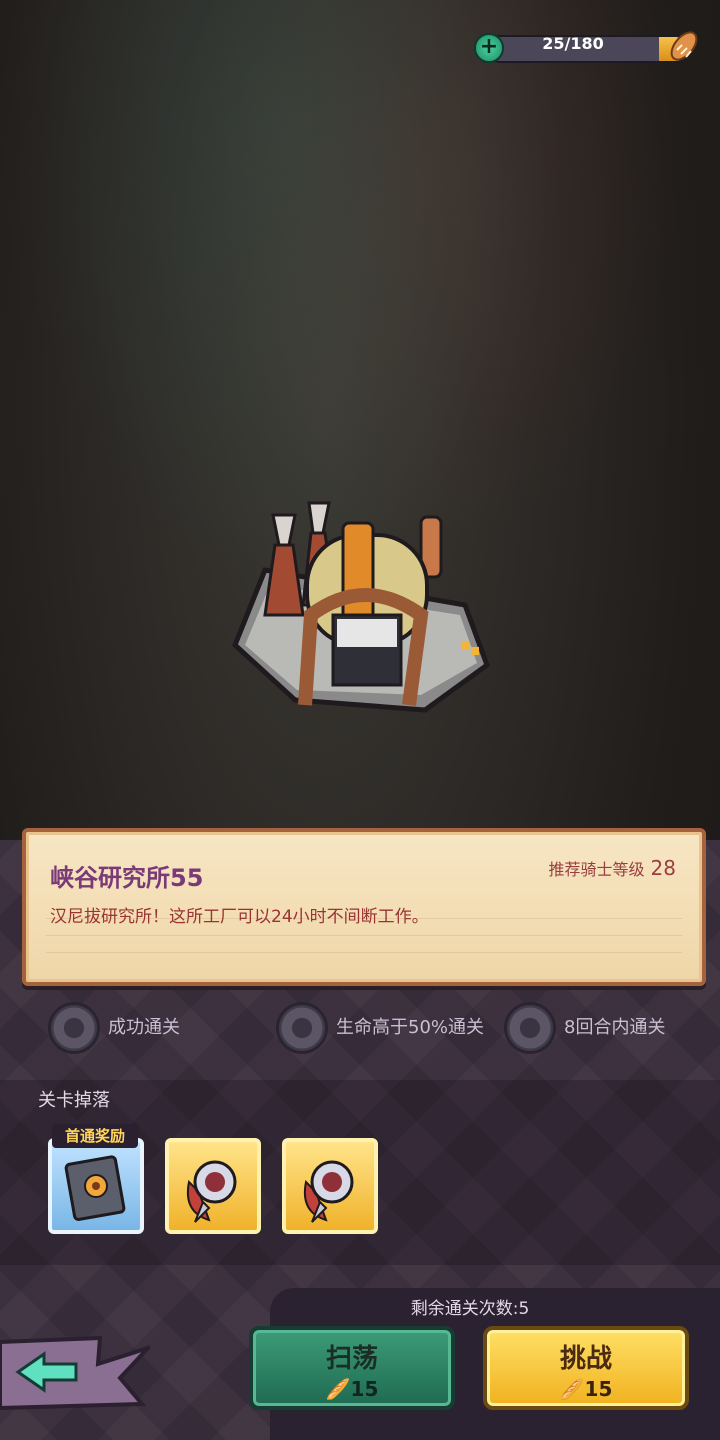  I want to click on challenge-button: 挑战 🥖15, so click(586, 1368).